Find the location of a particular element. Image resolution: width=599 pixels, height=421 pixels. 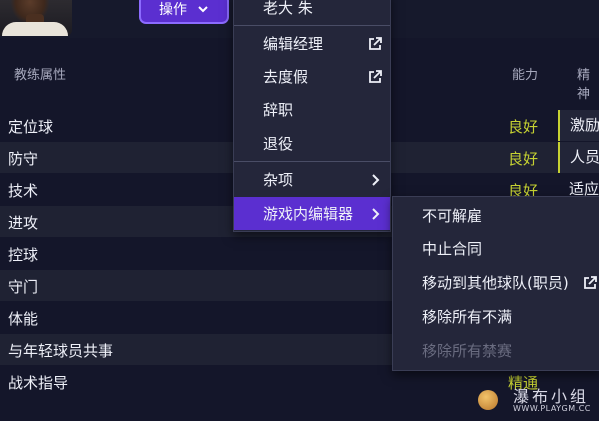

actions-button-label: 操作 is located at coordinates (173, 10).